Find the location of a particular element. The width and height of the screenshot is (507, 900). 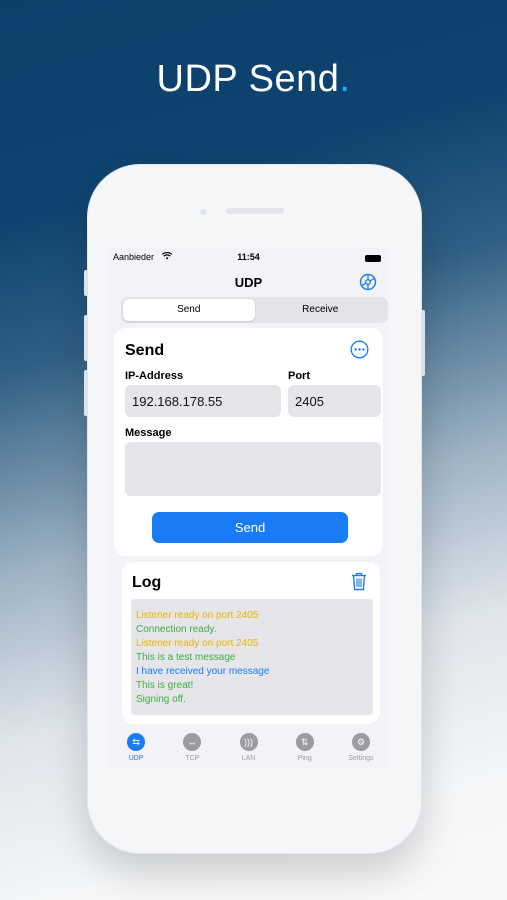

log-card-title: Log is located at coordinates (147, 582).